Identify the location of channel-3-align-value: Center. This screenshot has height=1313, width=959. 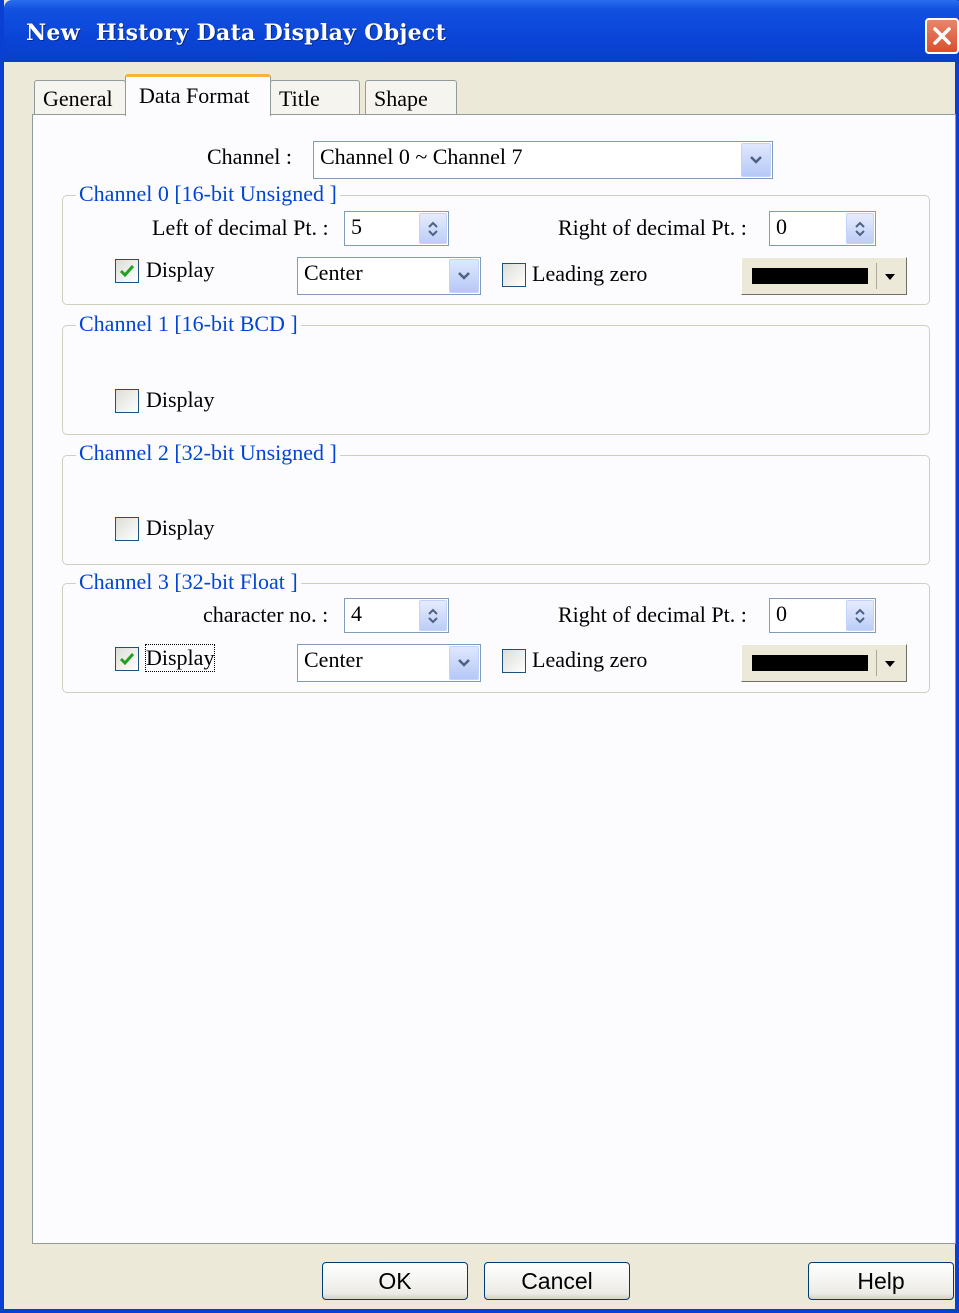
(333, 659).